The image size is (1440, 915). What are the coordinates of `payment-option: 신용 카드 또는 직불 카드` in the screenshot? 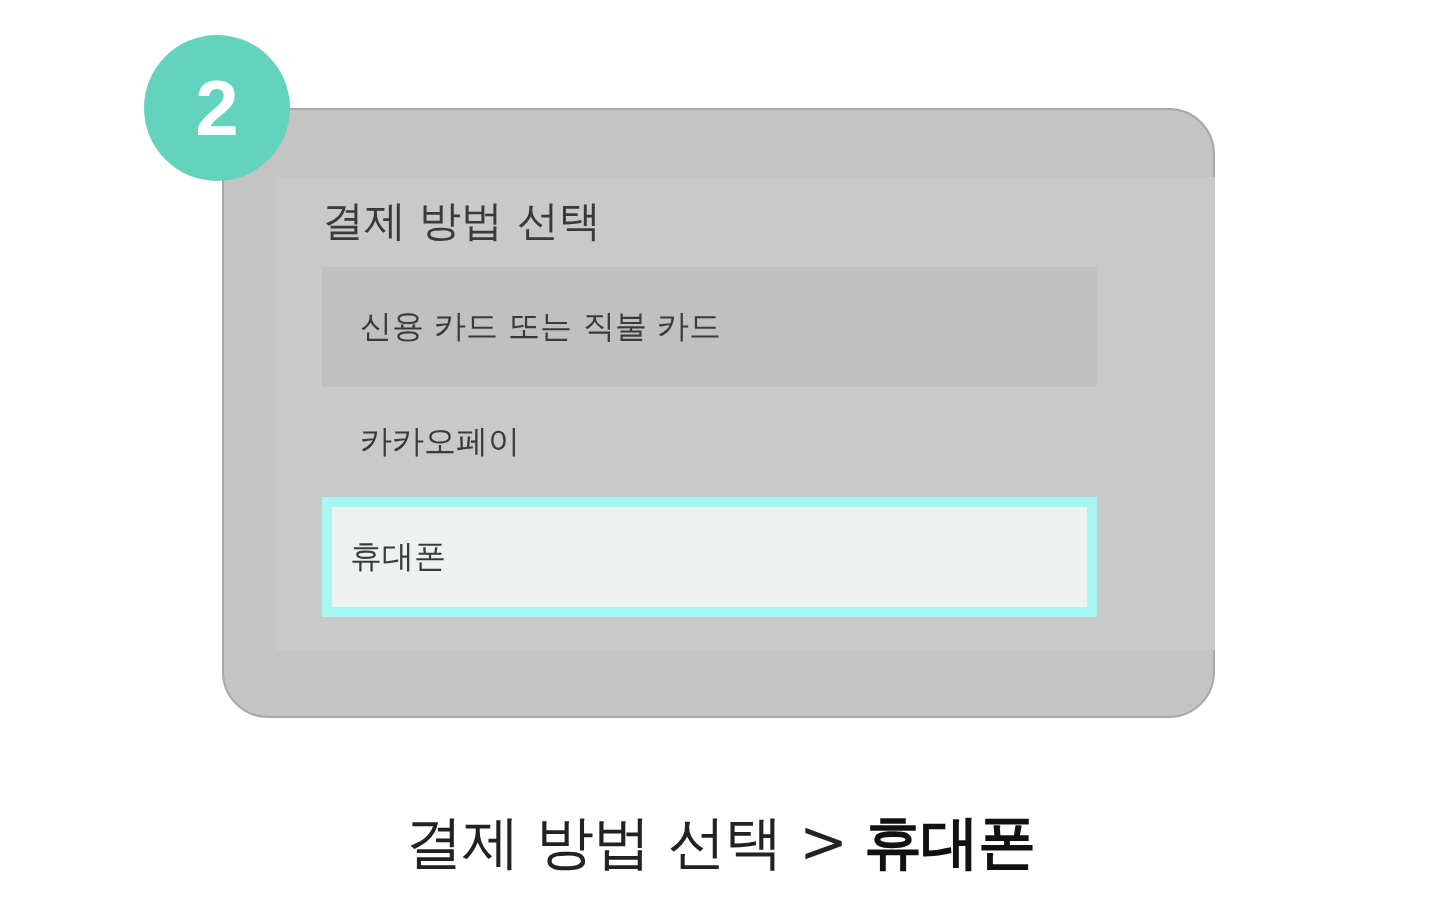 It's located at (709, 327).